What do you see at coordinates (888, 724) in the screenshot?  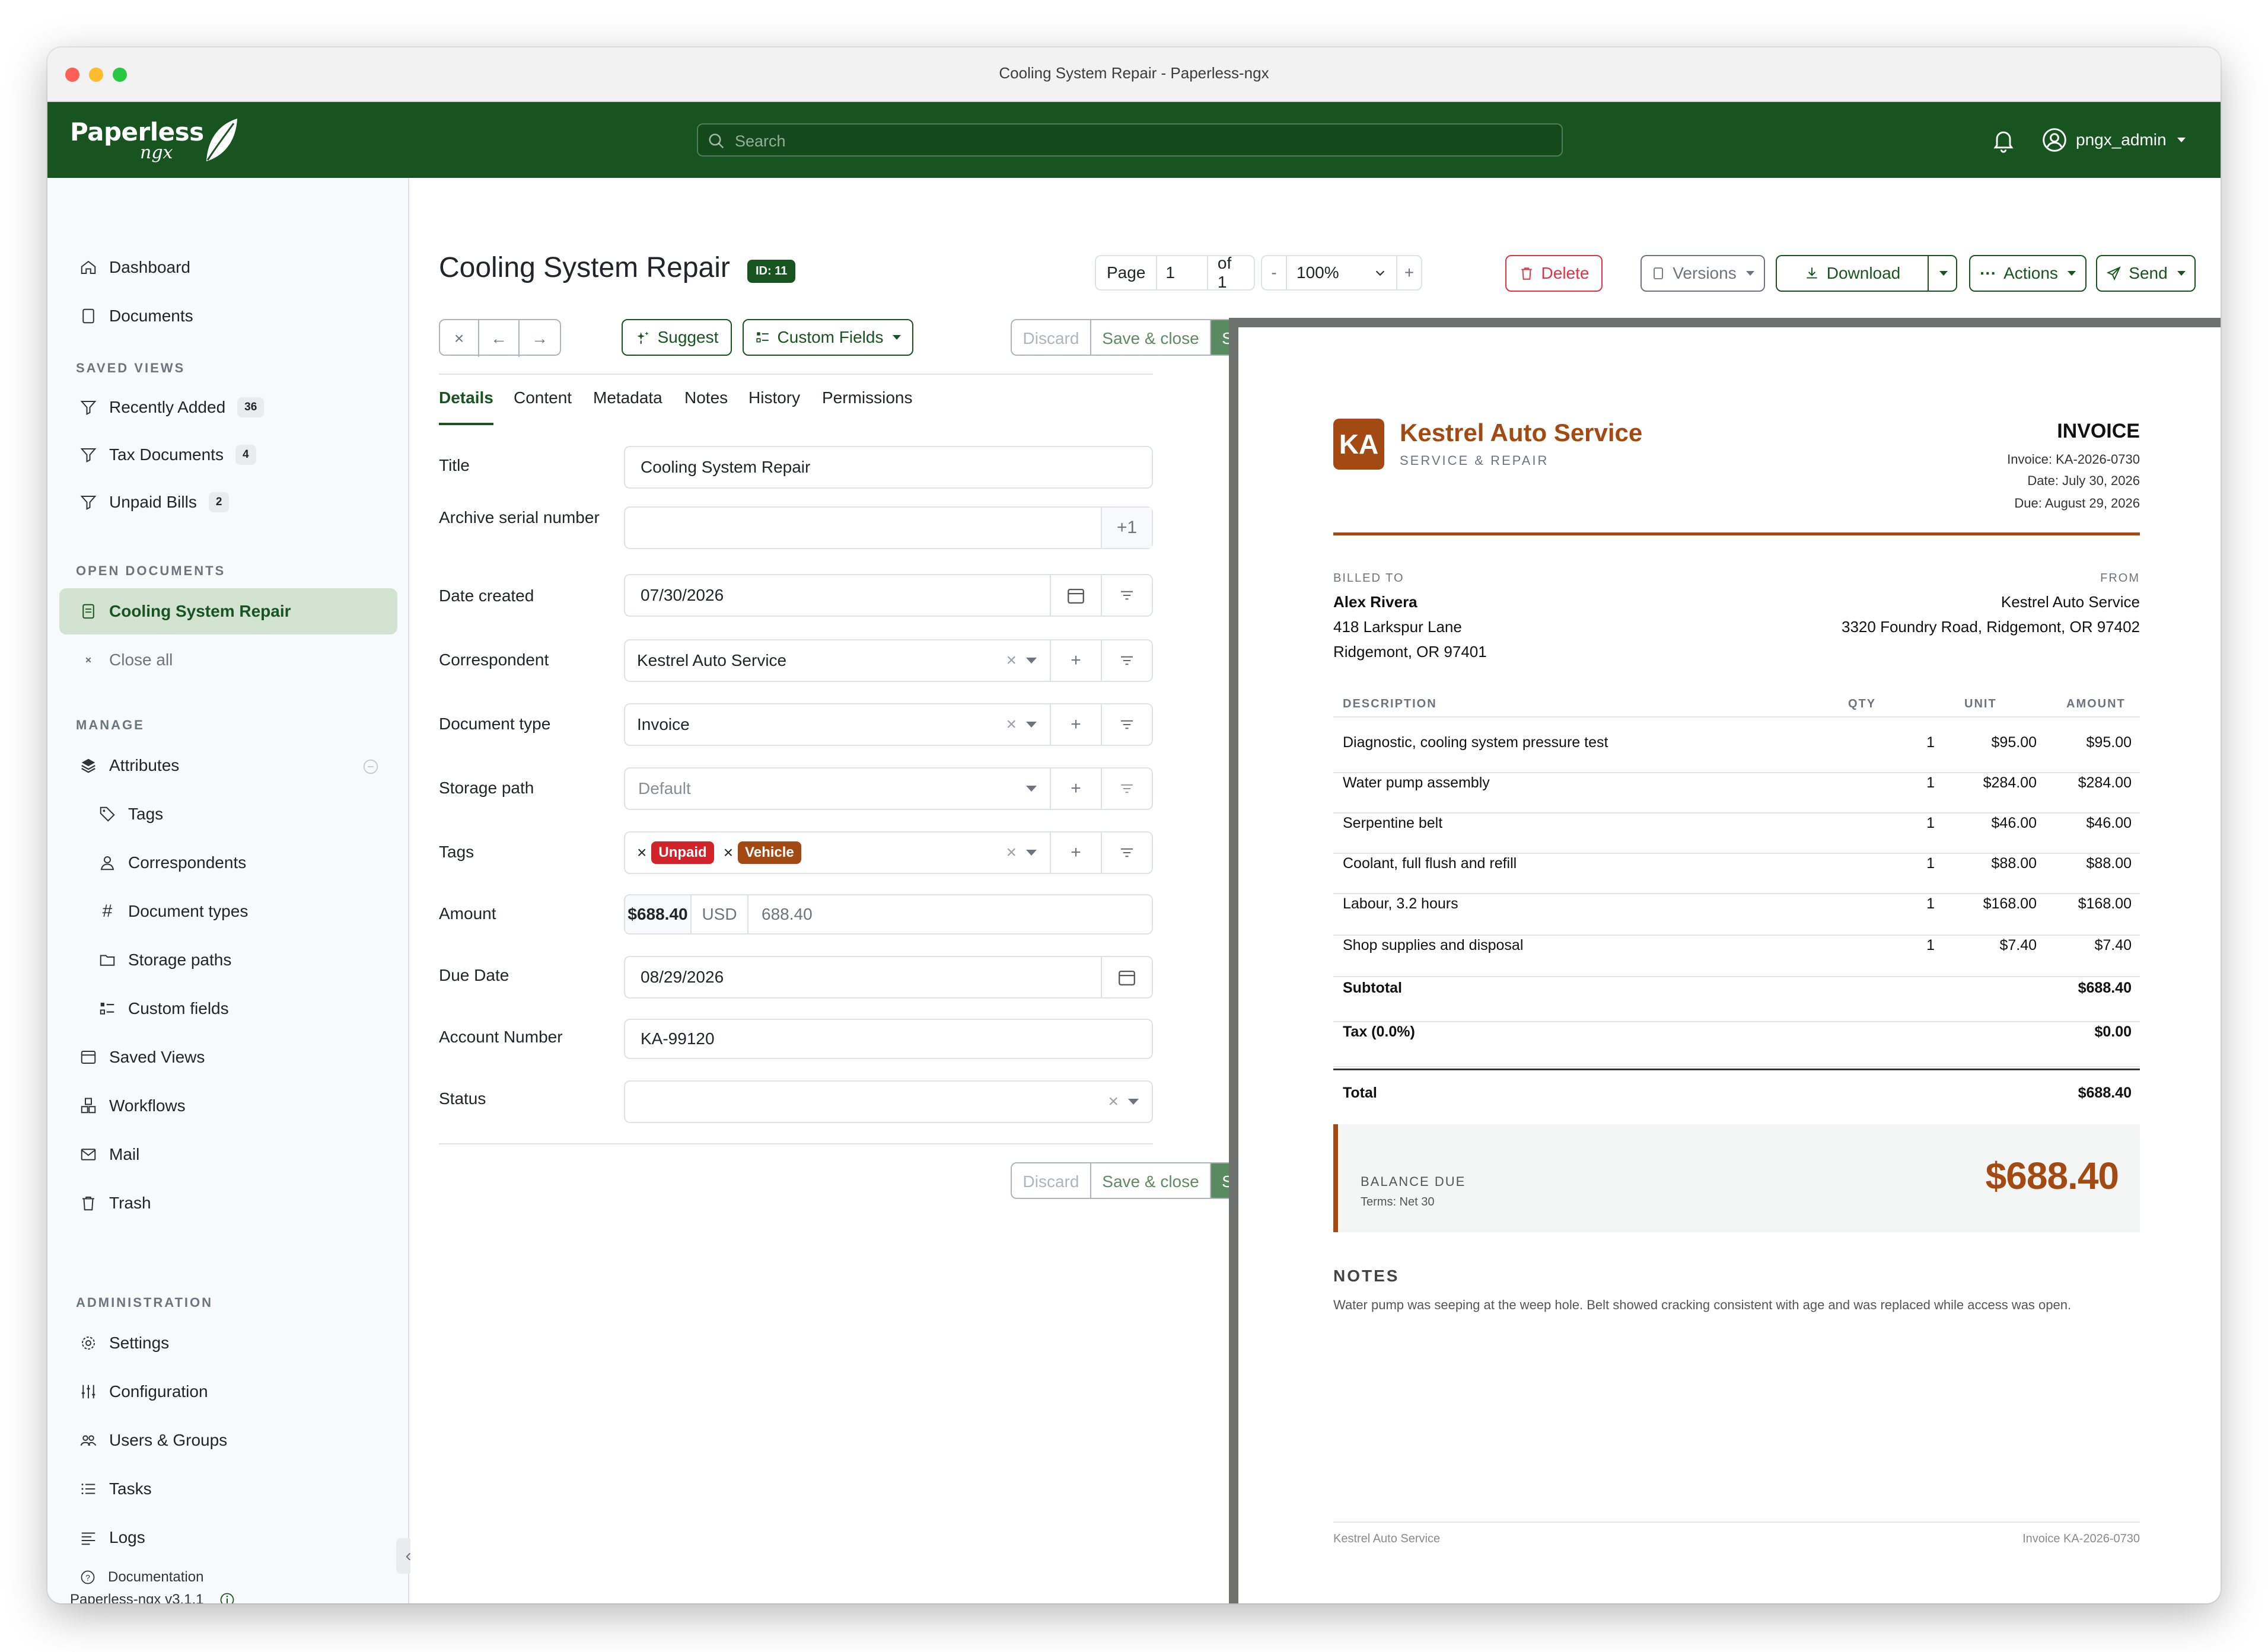 I see `document-type-select: Invoice × +` at bounding box center [888, 724].